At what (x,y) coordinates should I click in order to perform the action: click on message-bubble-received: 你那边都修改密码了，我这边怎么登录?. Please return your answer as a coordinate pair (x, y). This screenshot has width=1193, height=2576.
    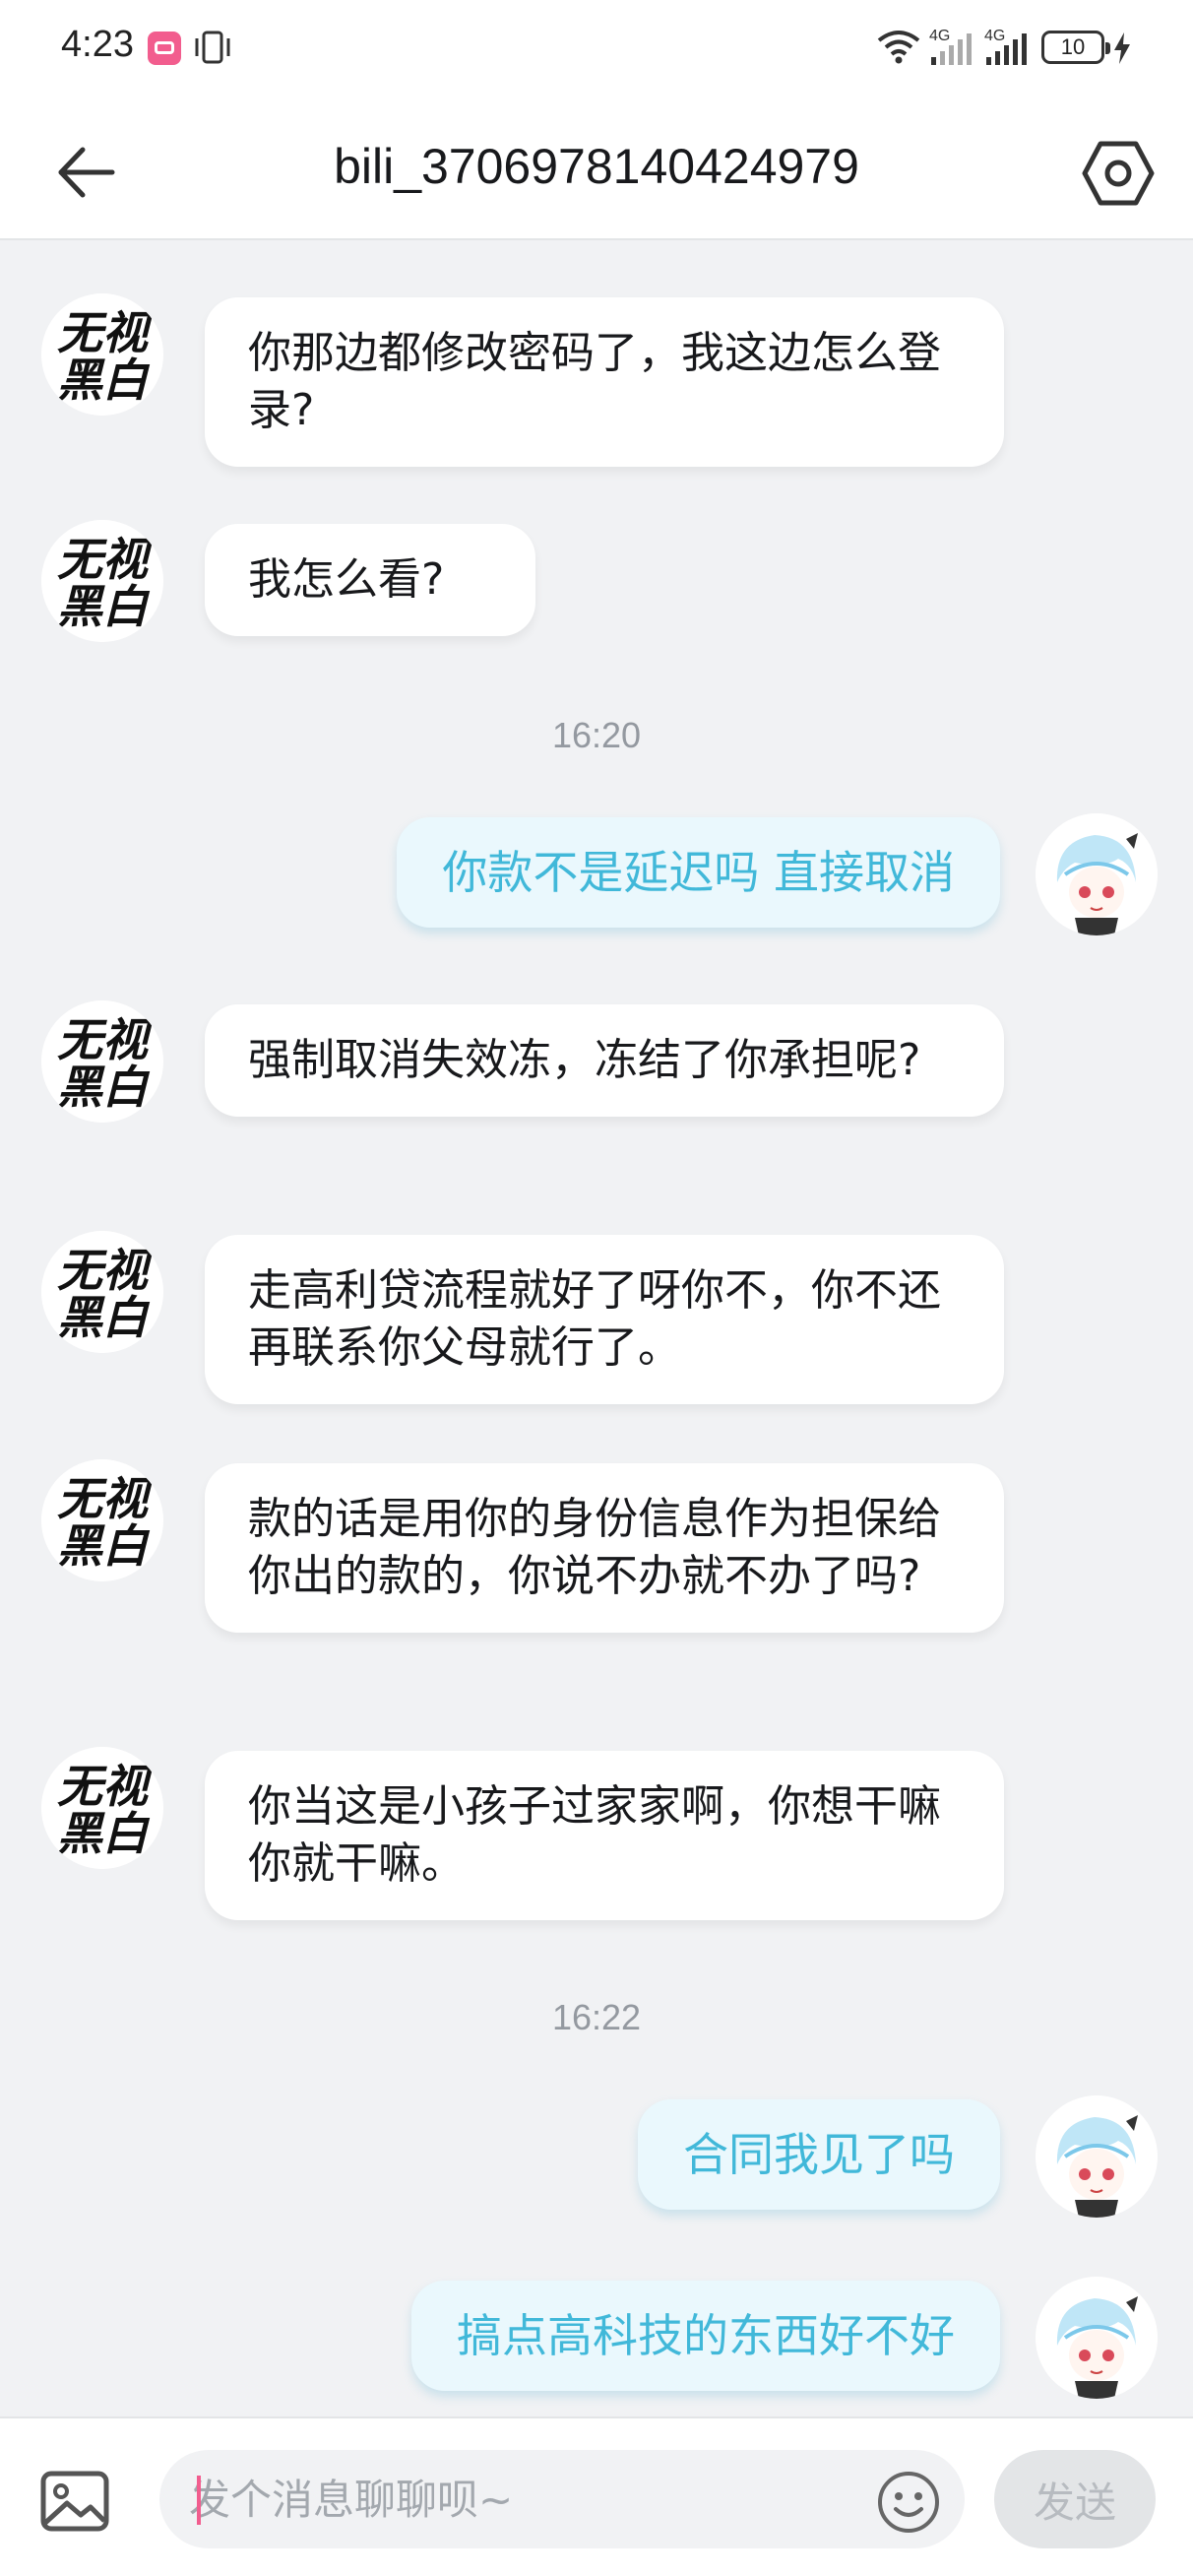
    Looking at the image, I should click on (604, 382).